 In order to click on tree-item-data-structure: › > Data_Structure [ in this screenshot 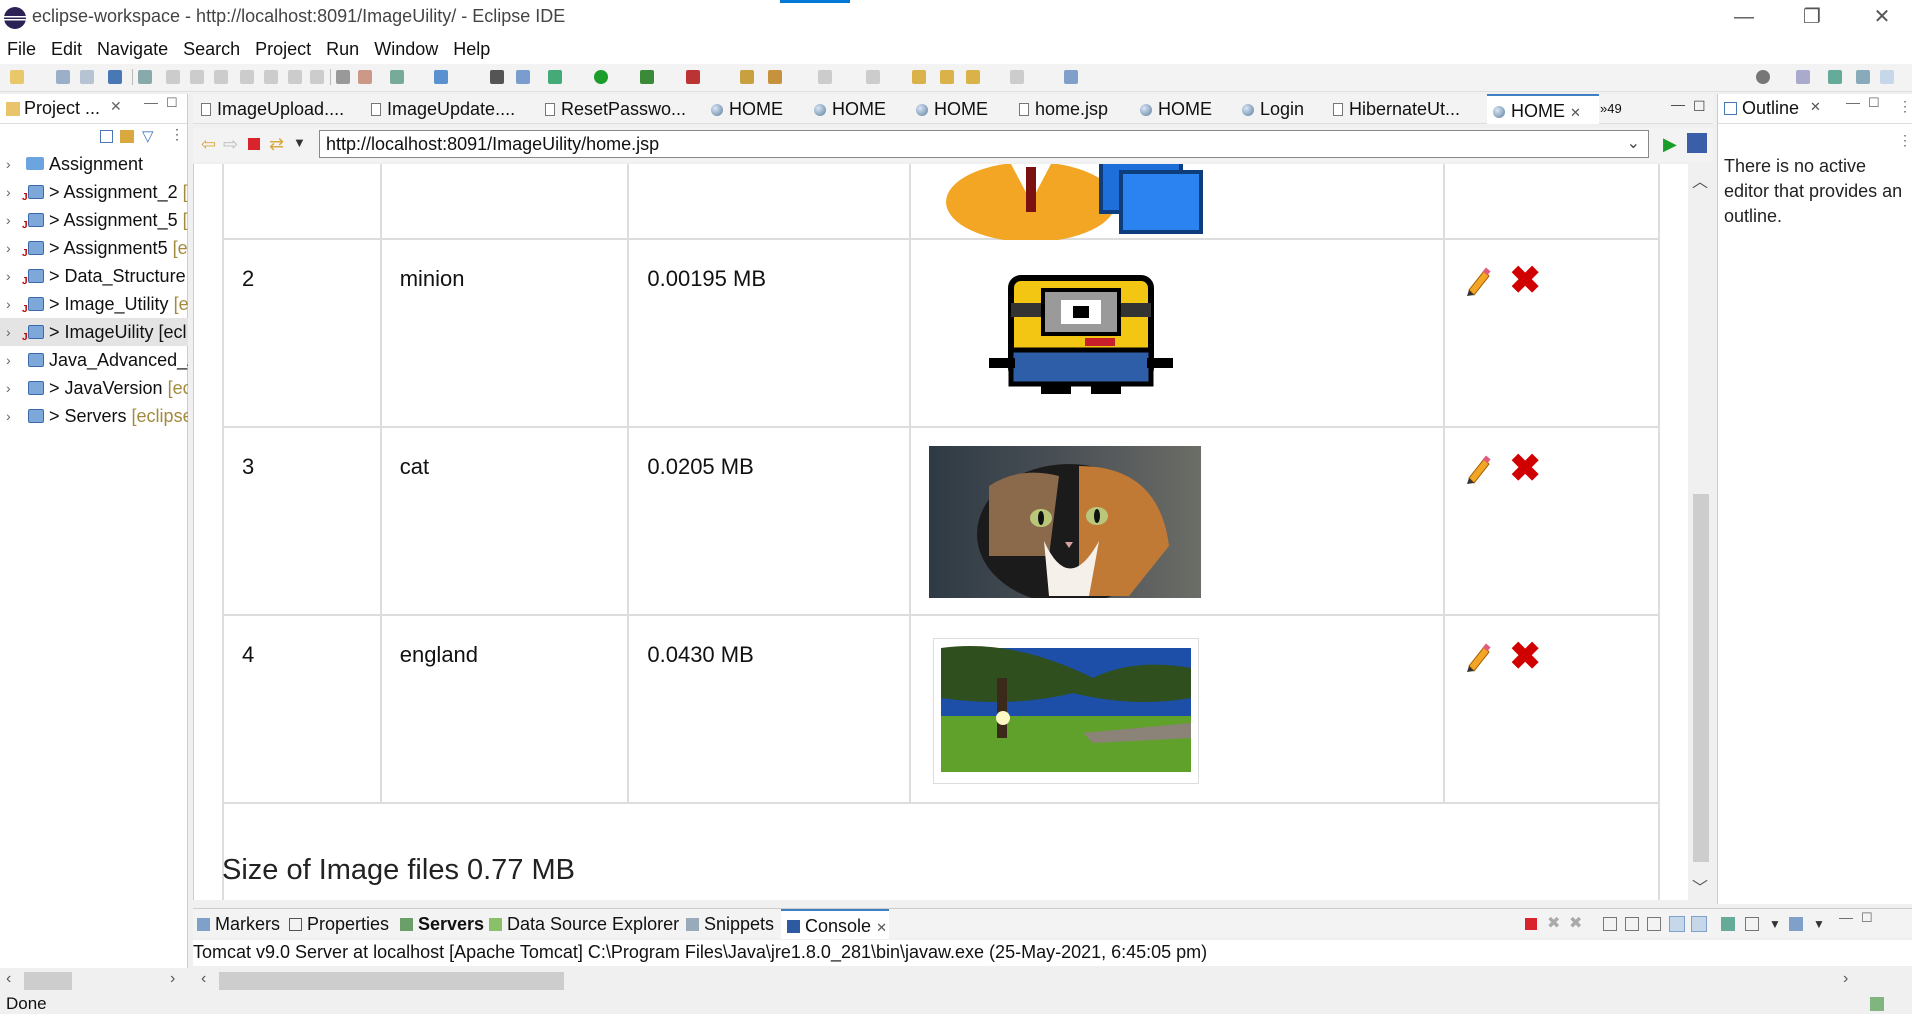, I will do `click(94, 276)`.